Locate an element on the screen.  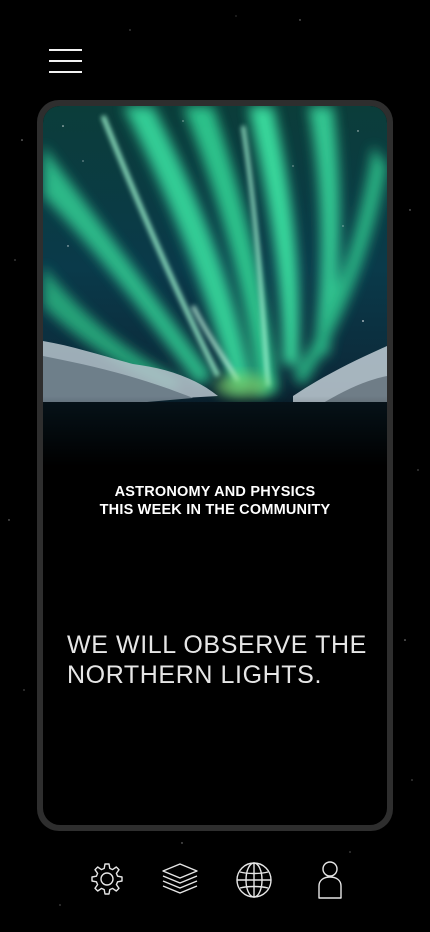
profile-button is located at coordinates (330, 880).